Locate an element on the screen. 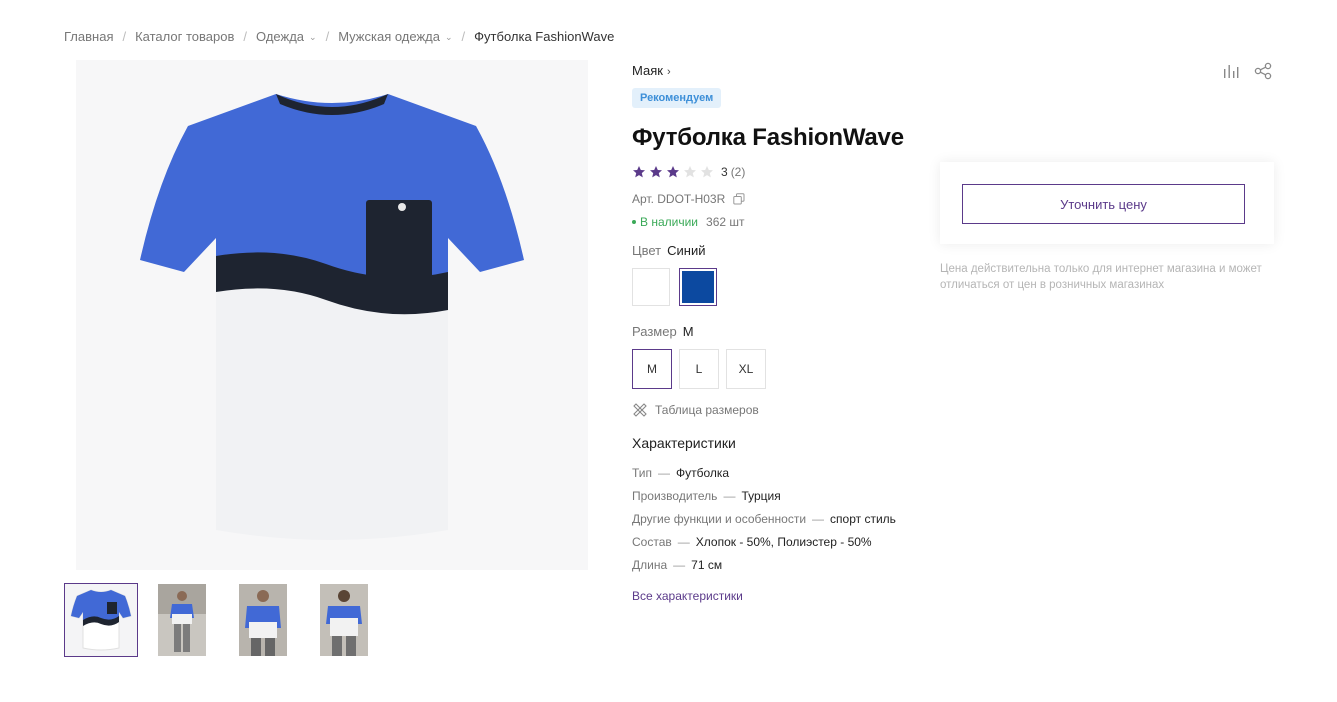  size-option-m: M is located at coordinates (652, 369).